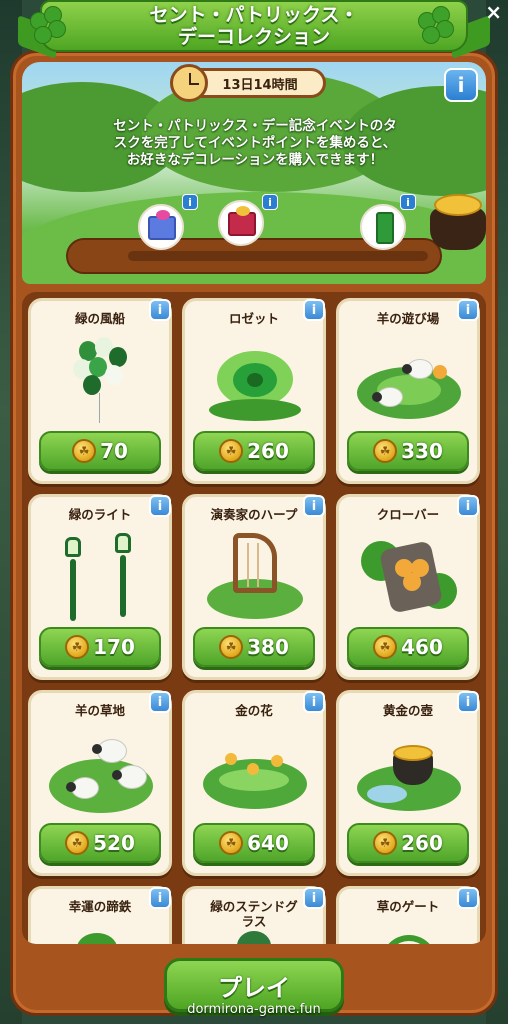 The width and height of the screenshot is (508, 1024). I want to click on buy-button: ☘ 520, so click(100, 843).